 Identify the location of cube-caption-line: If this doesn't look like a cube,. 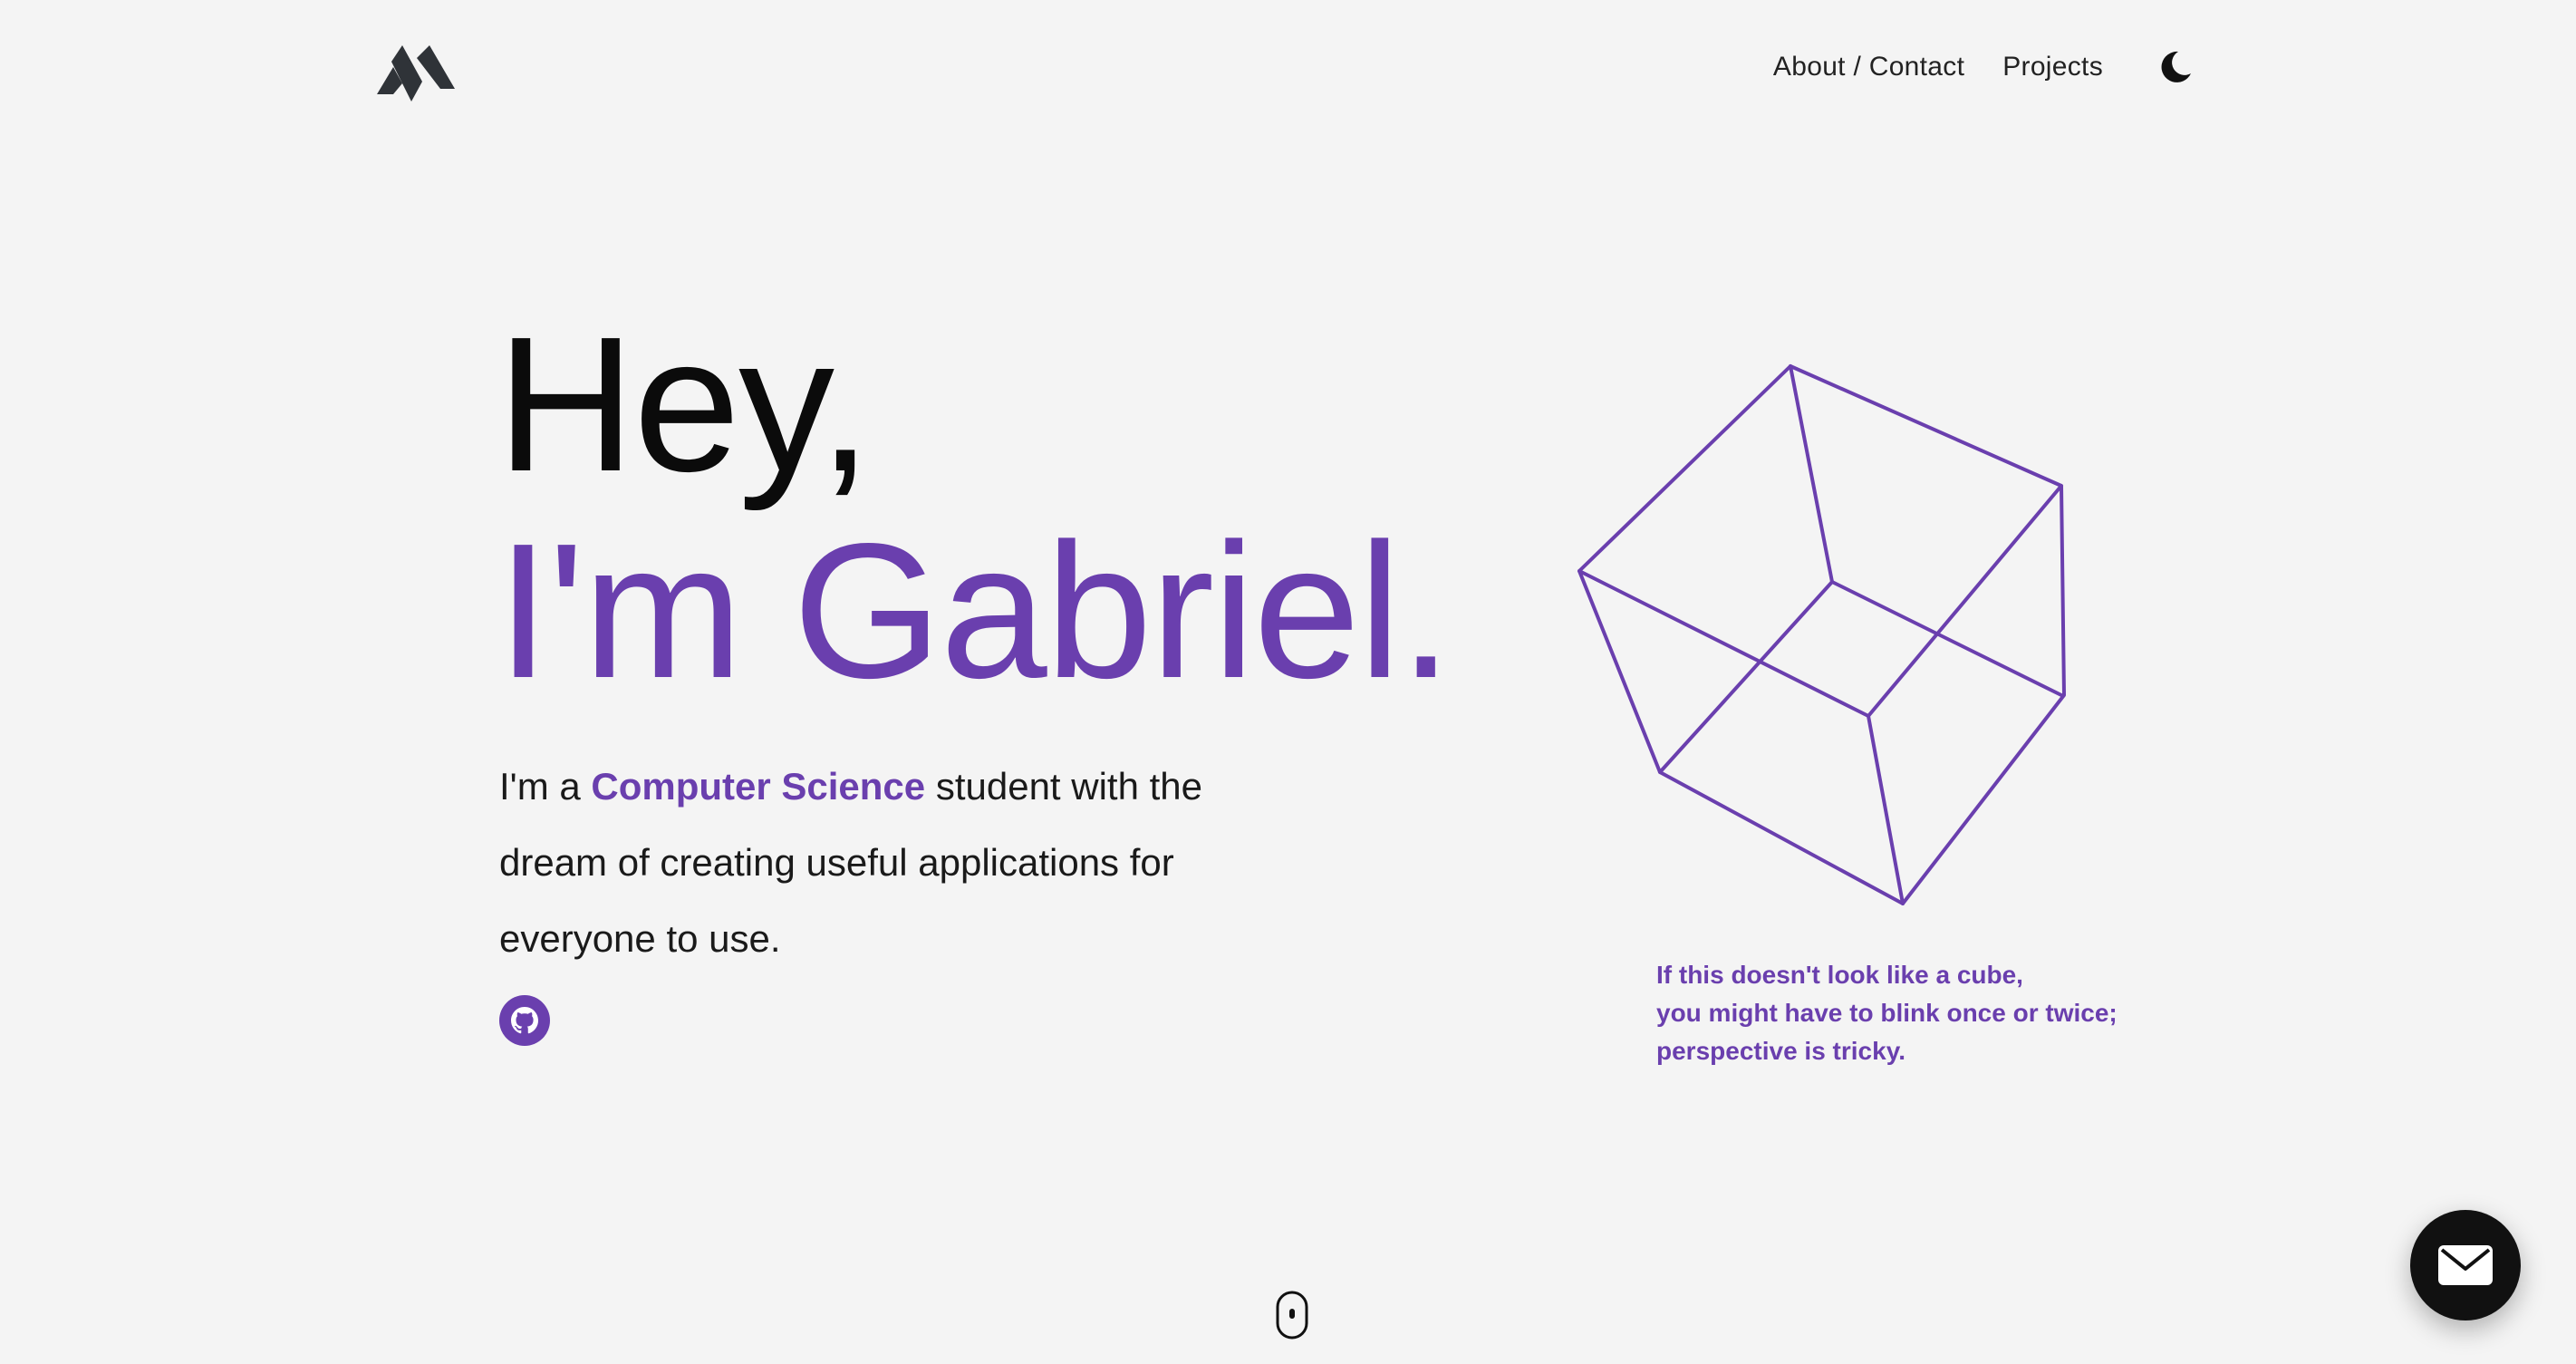
(1839, 975).